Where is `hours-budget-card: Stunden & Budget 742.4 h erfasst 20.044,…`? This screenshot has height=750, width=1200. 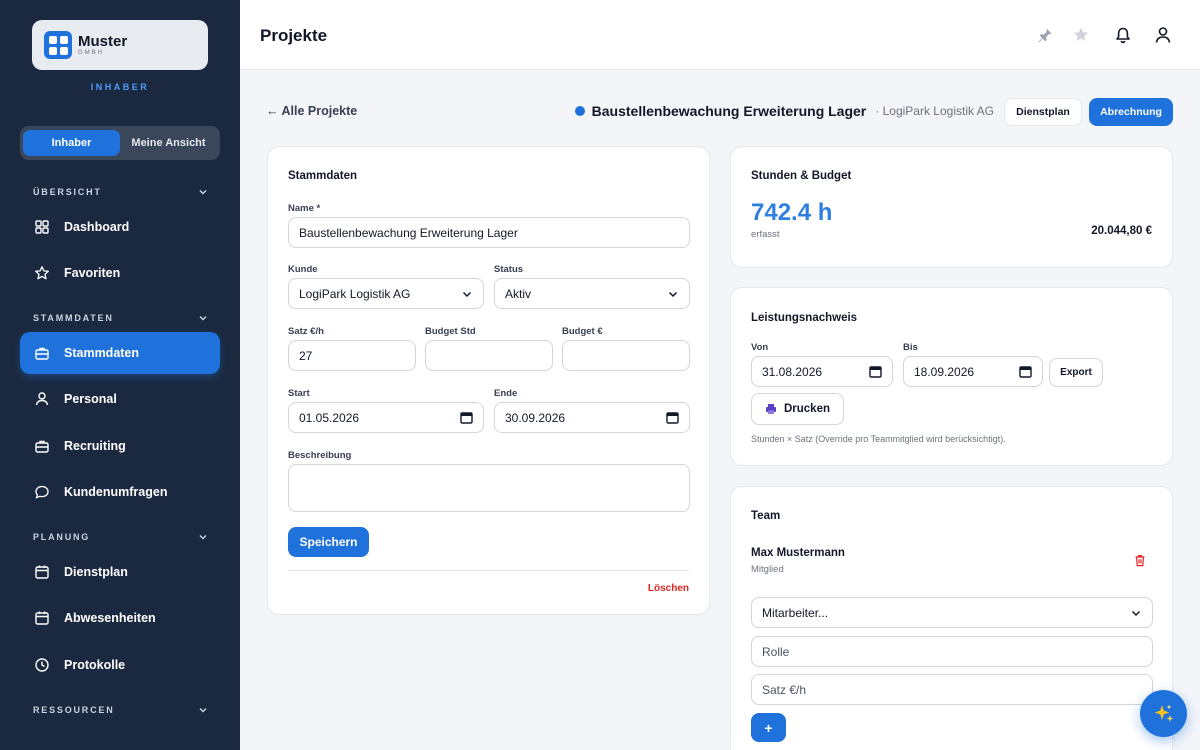
hours-budget-card: Stunden & Budget 742.4 h erfasst 20.044,… is located at coordinates (951, 207).